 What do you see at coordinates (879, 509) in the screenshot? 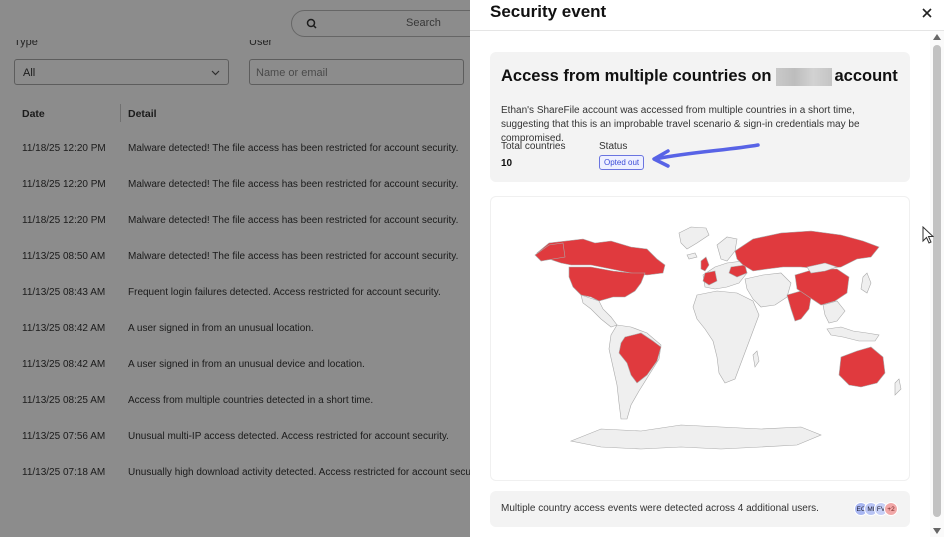
I see `avatar-group: EC MI FV +2` at bounding box center [879, 509].